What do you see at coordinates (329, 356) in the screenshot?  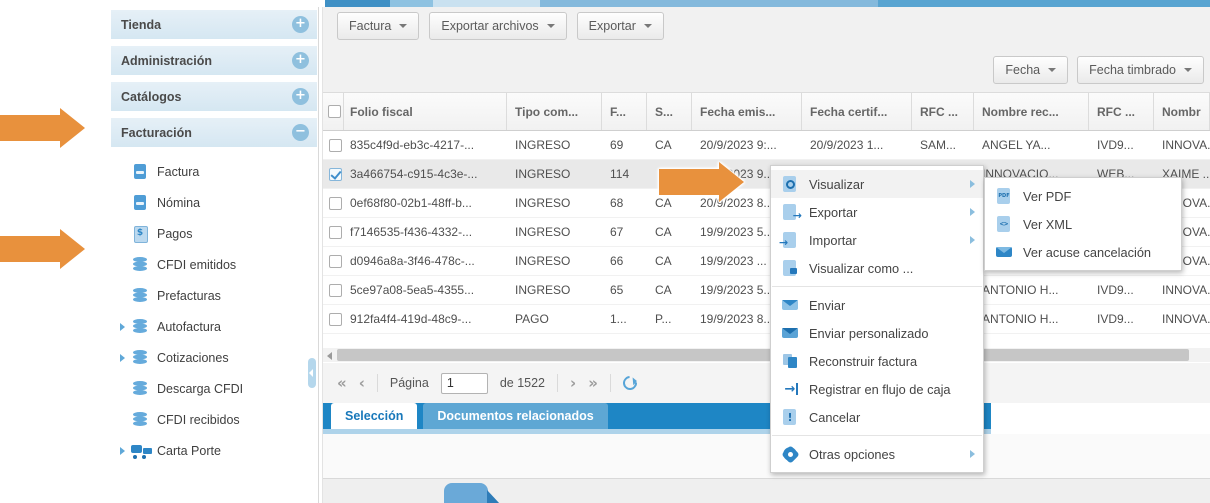 I see `scroll-left-icon` at bounding box center [329, 356].